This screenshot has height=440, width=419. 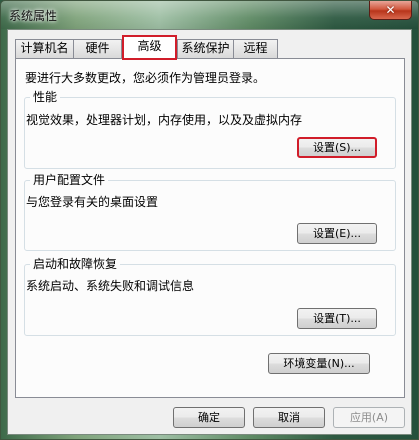 What do you see at coordinates (44, 48) in the screenshot?
I see `tab-computer-name: 计算机名` at bounding box center [44, 48].